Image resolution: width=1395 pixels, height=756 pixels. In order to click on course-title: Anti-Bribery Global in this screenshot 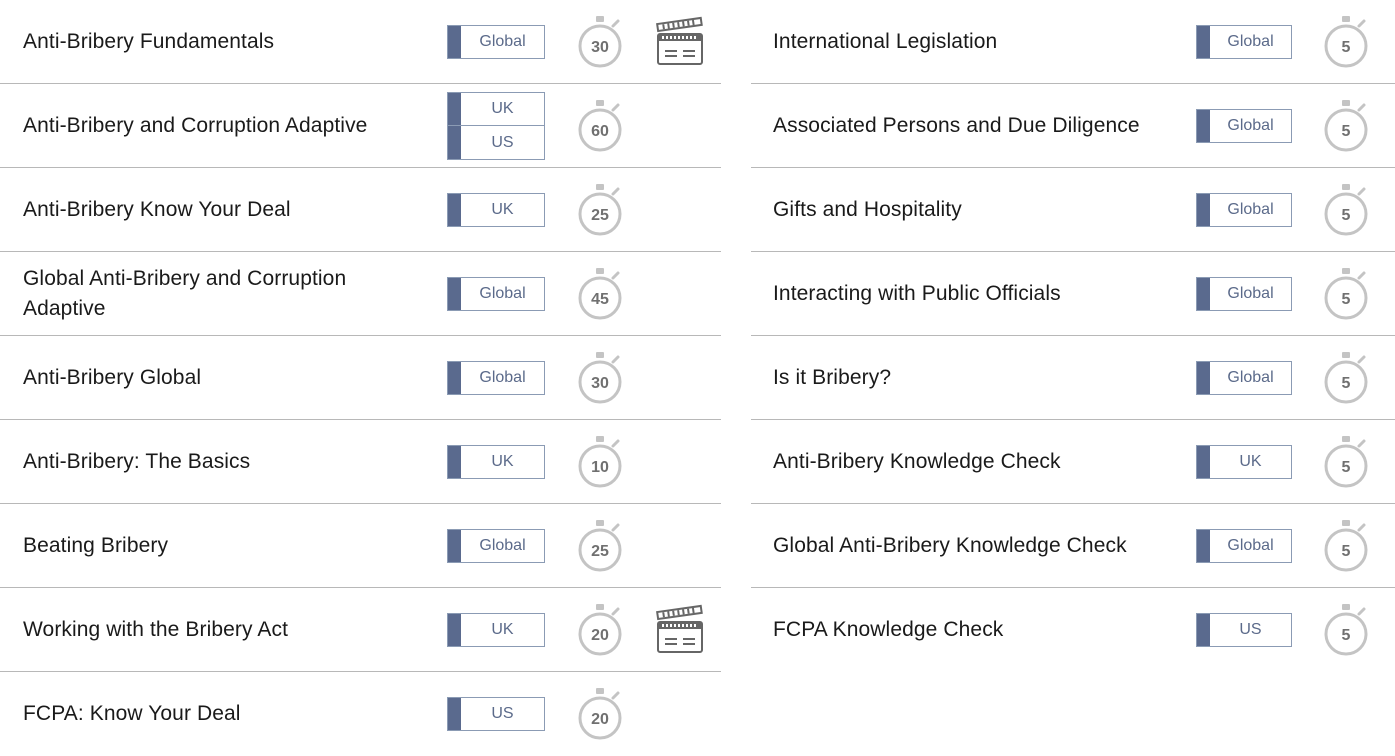, I will do `click(112, 377)`.